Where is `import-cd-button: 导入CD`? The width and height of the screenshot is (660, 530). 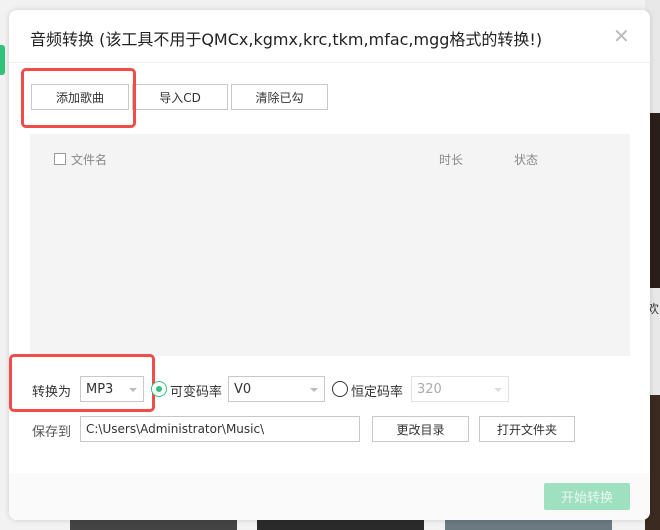 import-cd-button: 导入CD is located at coordinates (180, 97).